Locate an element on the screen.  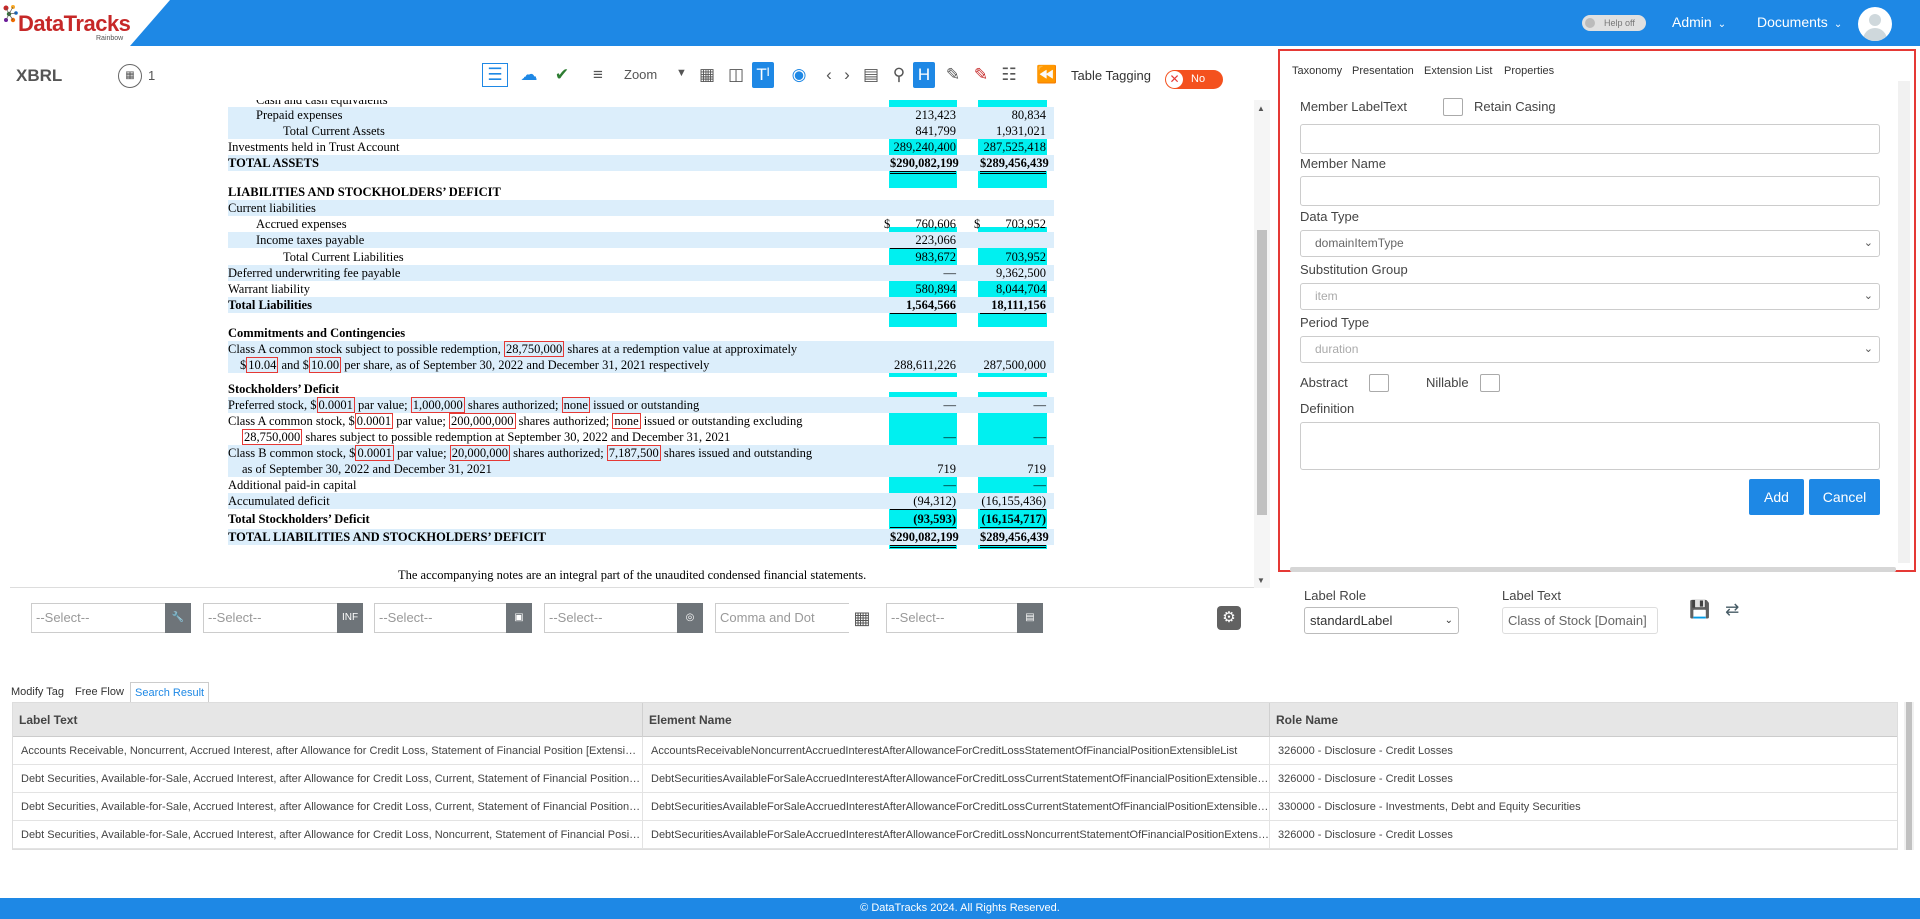
scroll-down-icon: ▼ is located at coordinates (1261, 580).